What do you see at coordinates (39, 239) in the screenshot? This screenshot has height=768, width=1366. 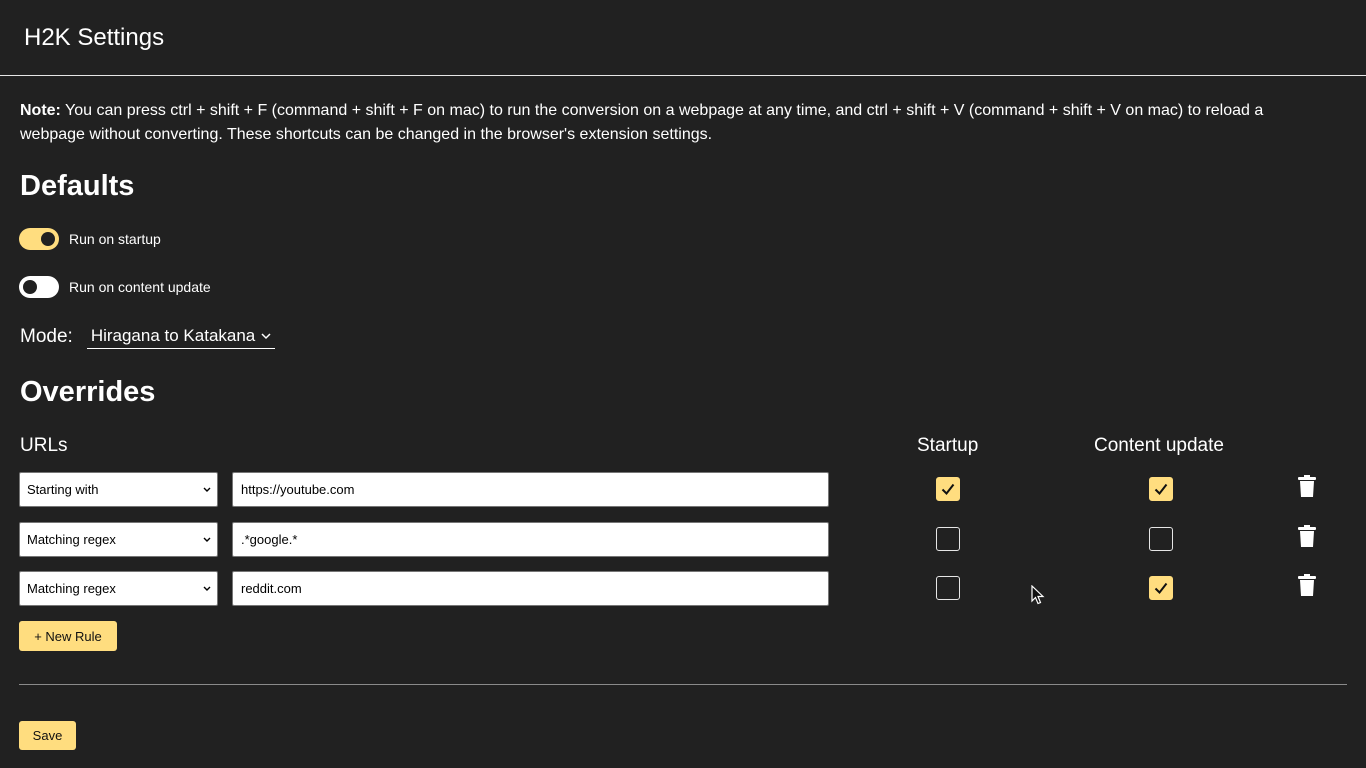 I see `run-on-startup-toggle` at bounding box center [39, 239].